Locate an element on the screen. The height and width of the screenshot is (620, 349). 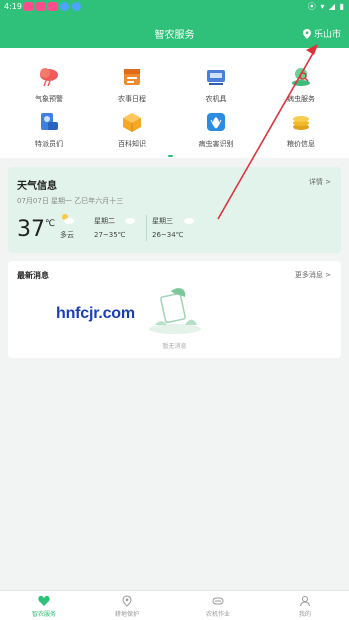
pest-service-icon is located at coordinates (301, 77).